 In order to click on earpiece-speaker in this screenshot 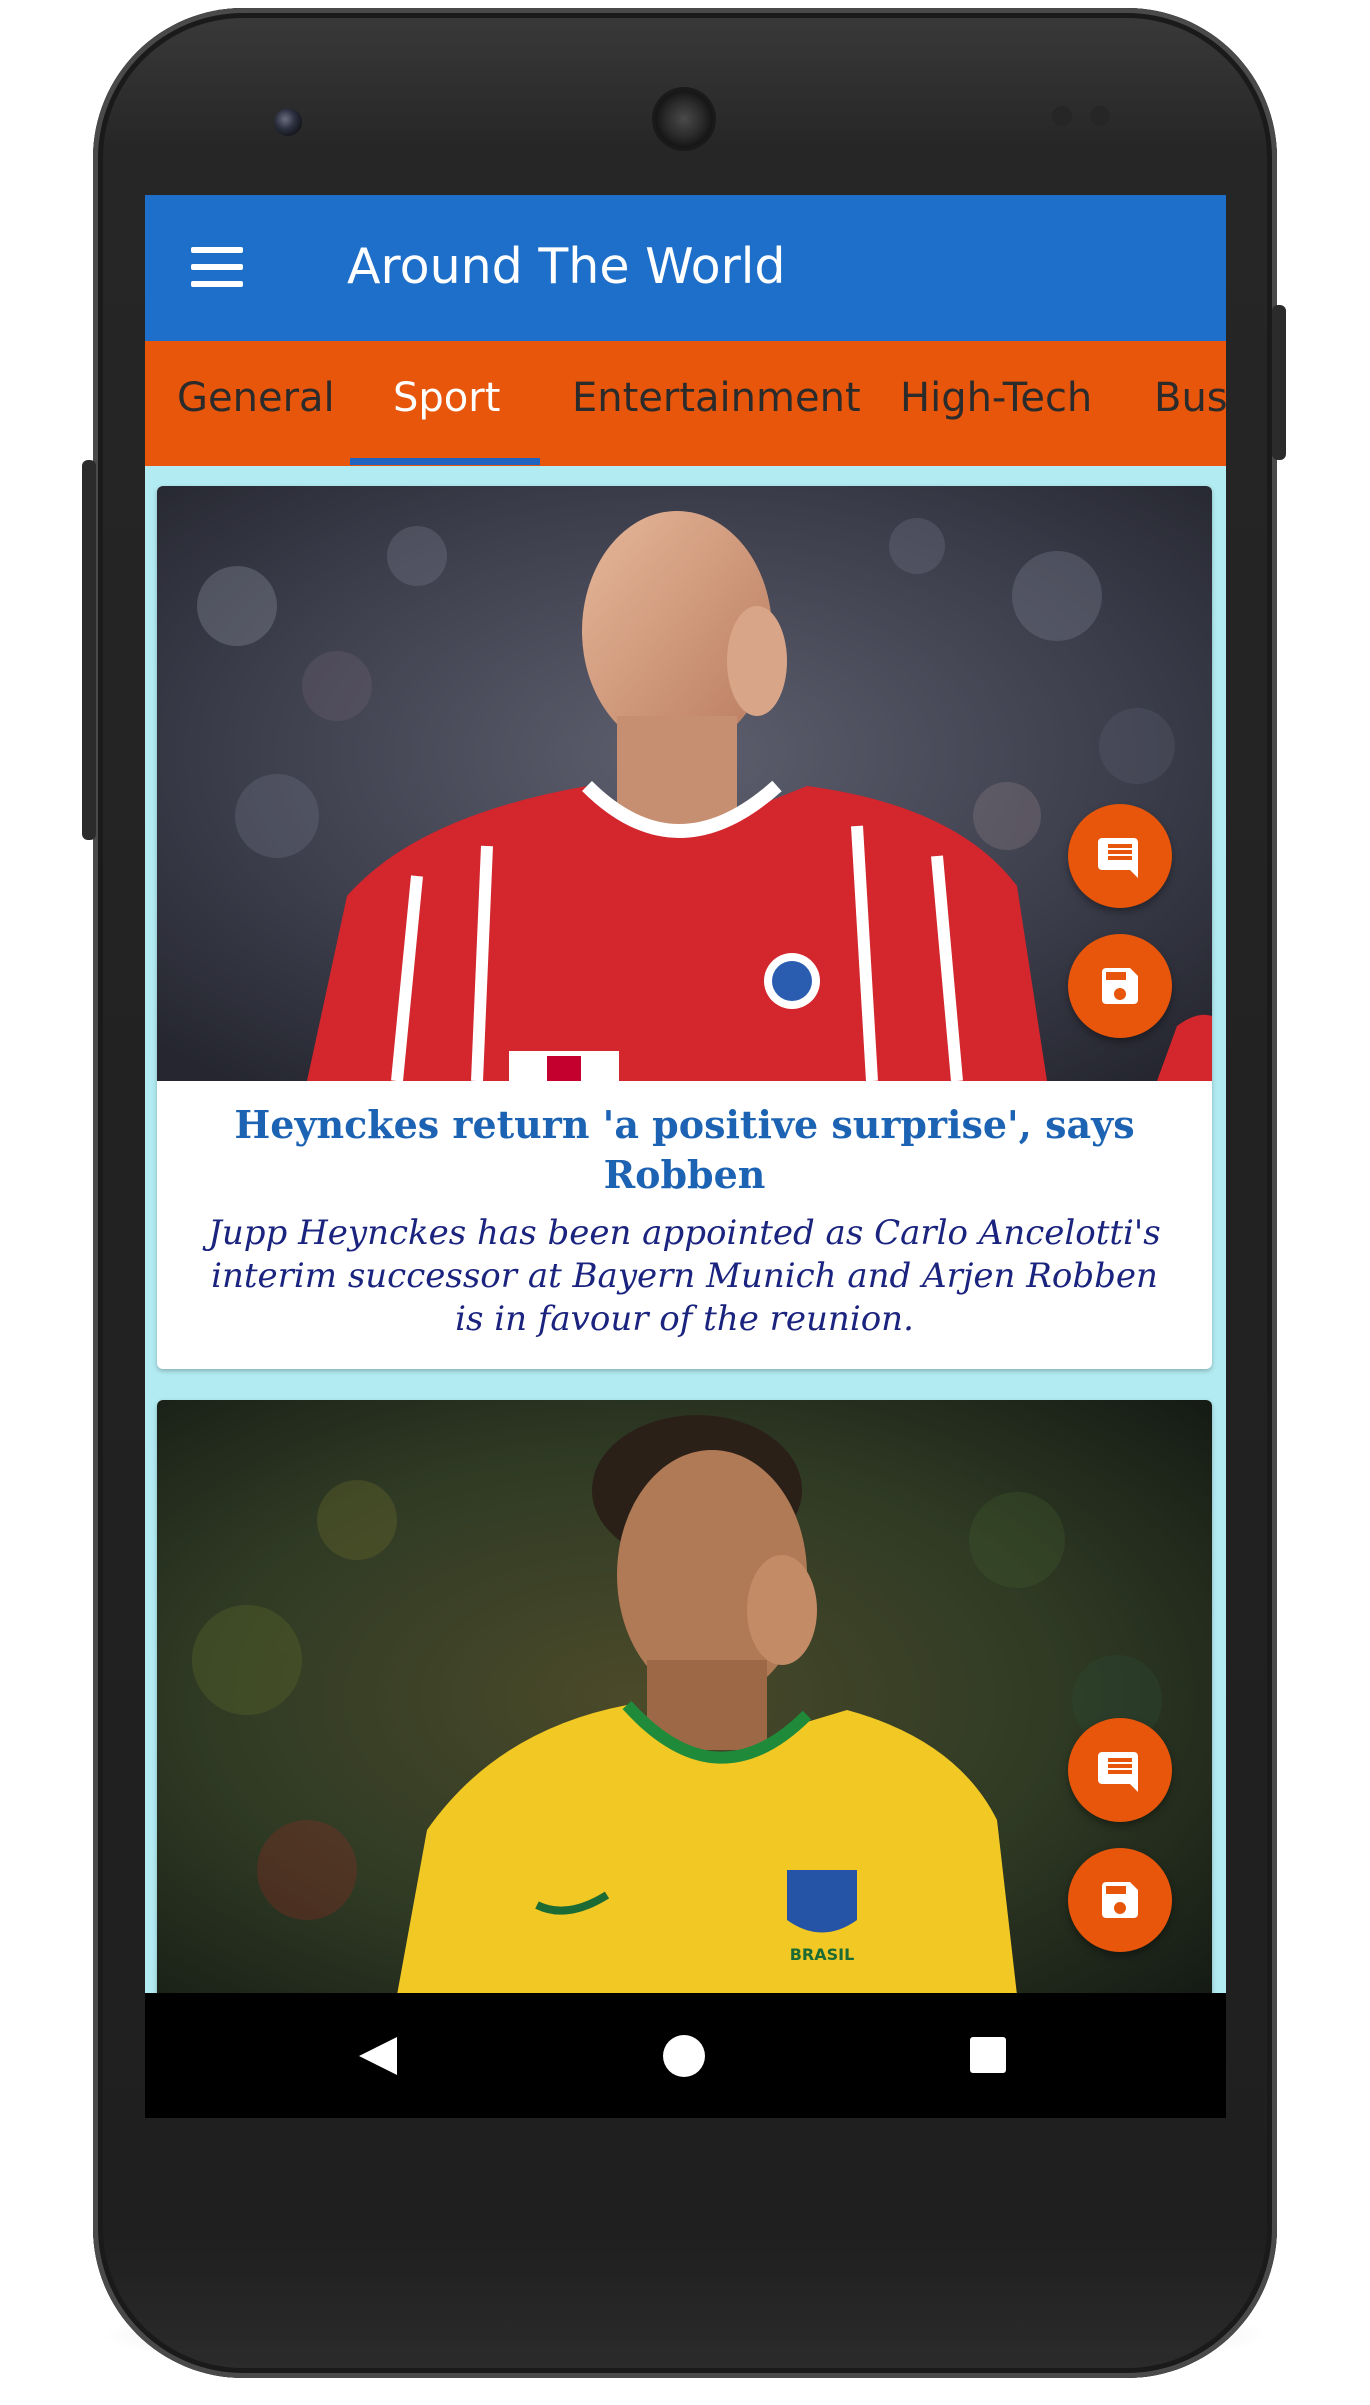, I will do `click(684, 119)`.